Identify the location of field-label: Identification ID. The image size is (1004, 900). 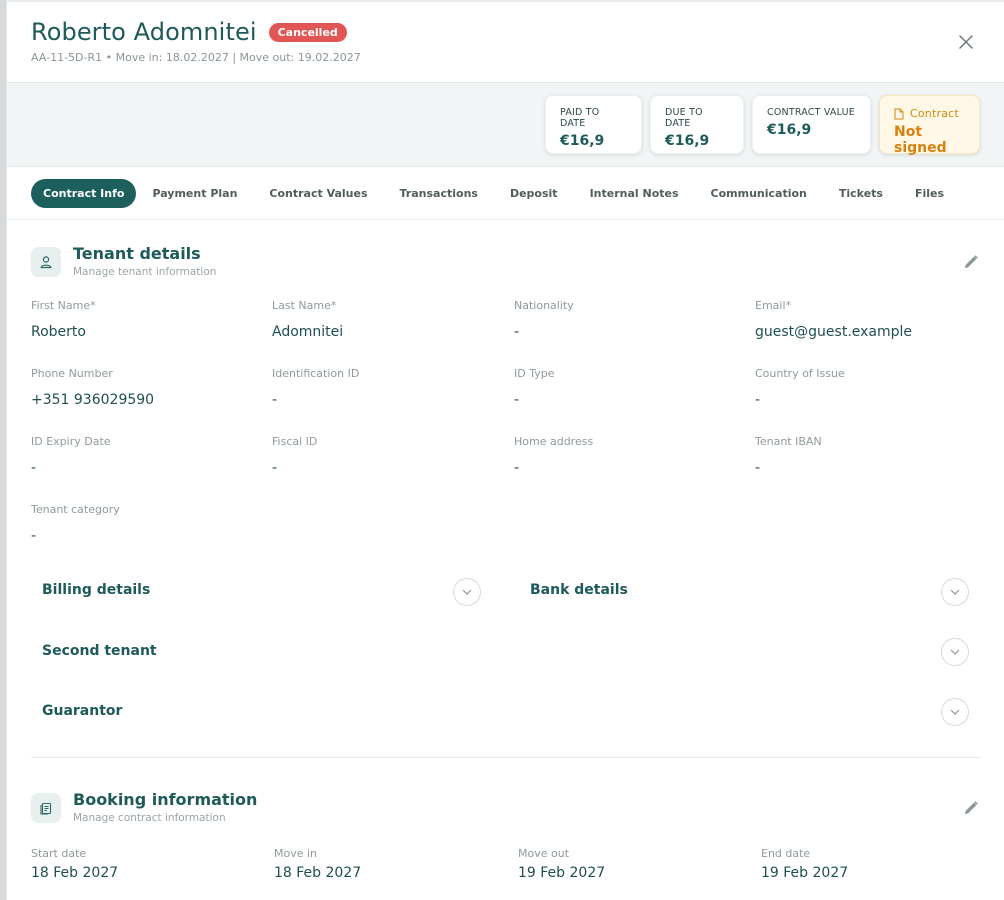
(316, 373).